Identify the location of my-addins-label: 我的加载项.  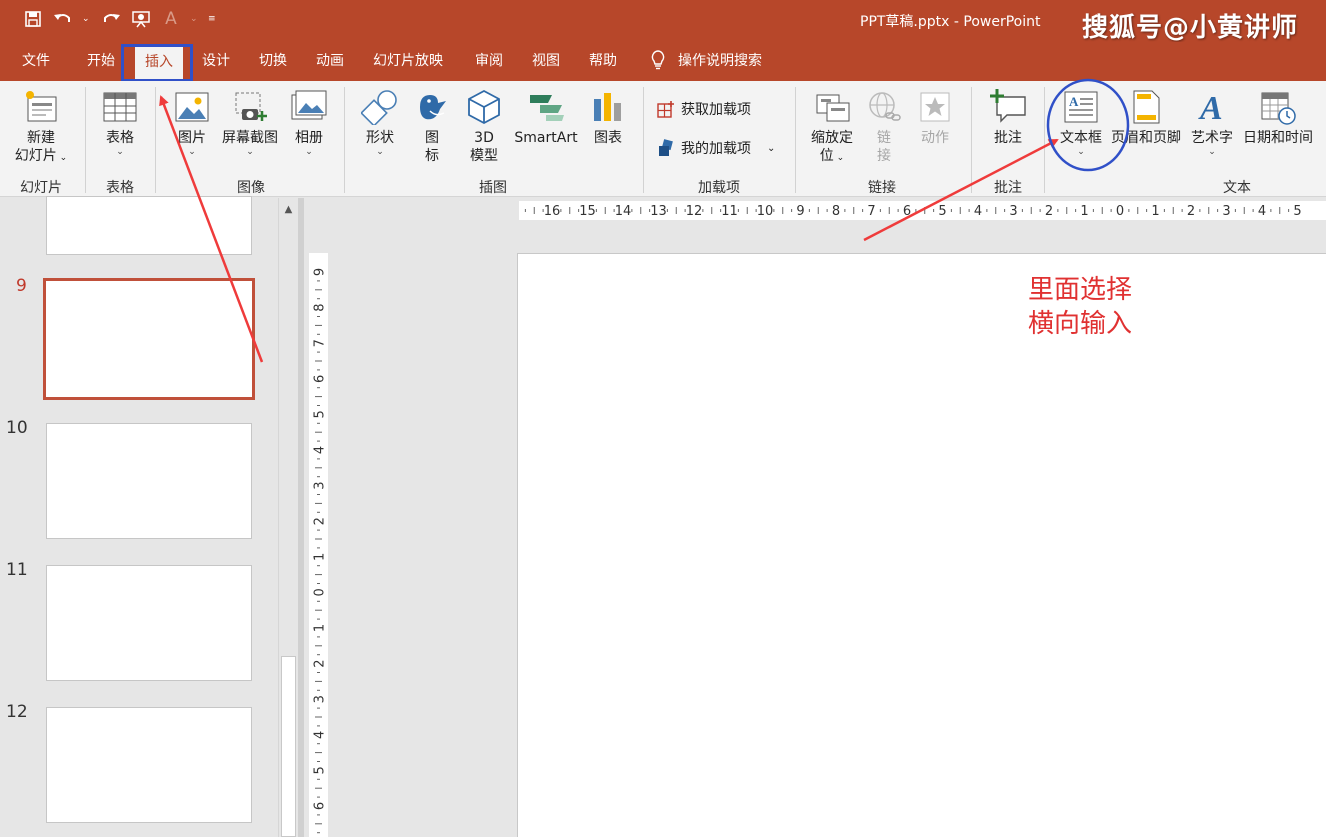
(716, 149).